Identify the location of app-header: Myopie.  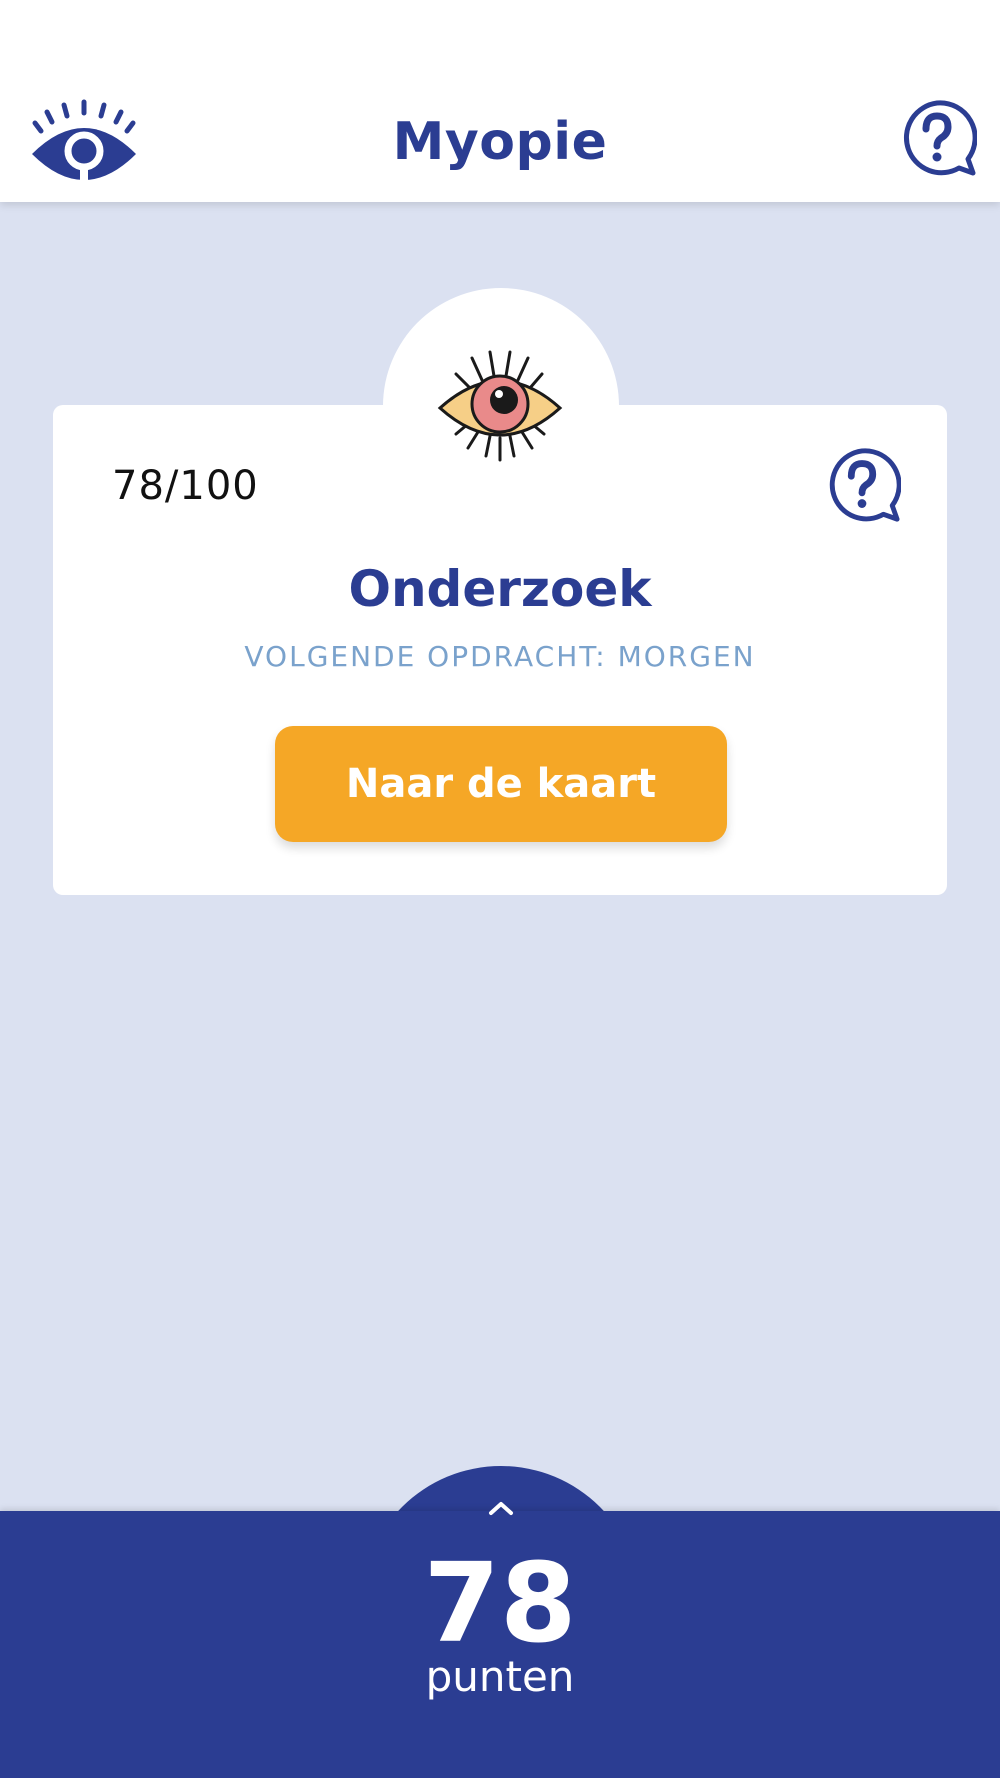
(500, 101).